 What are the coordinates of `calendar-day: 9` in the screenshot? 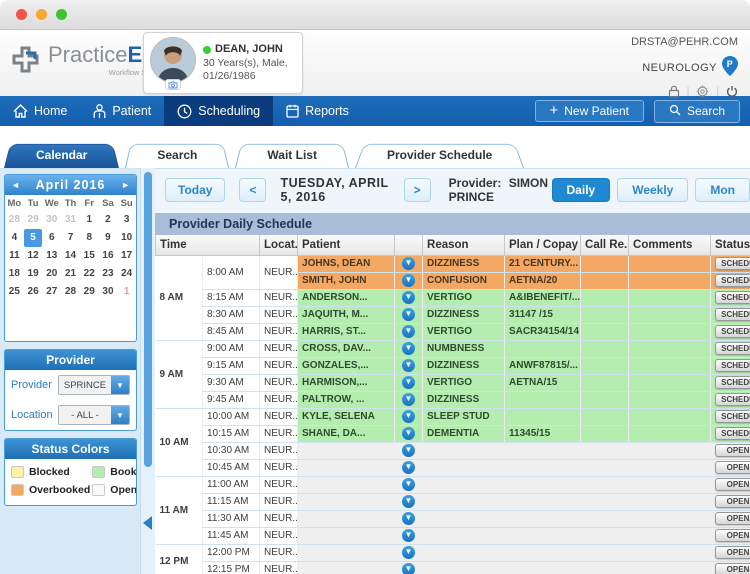 It's located at (108, 238).